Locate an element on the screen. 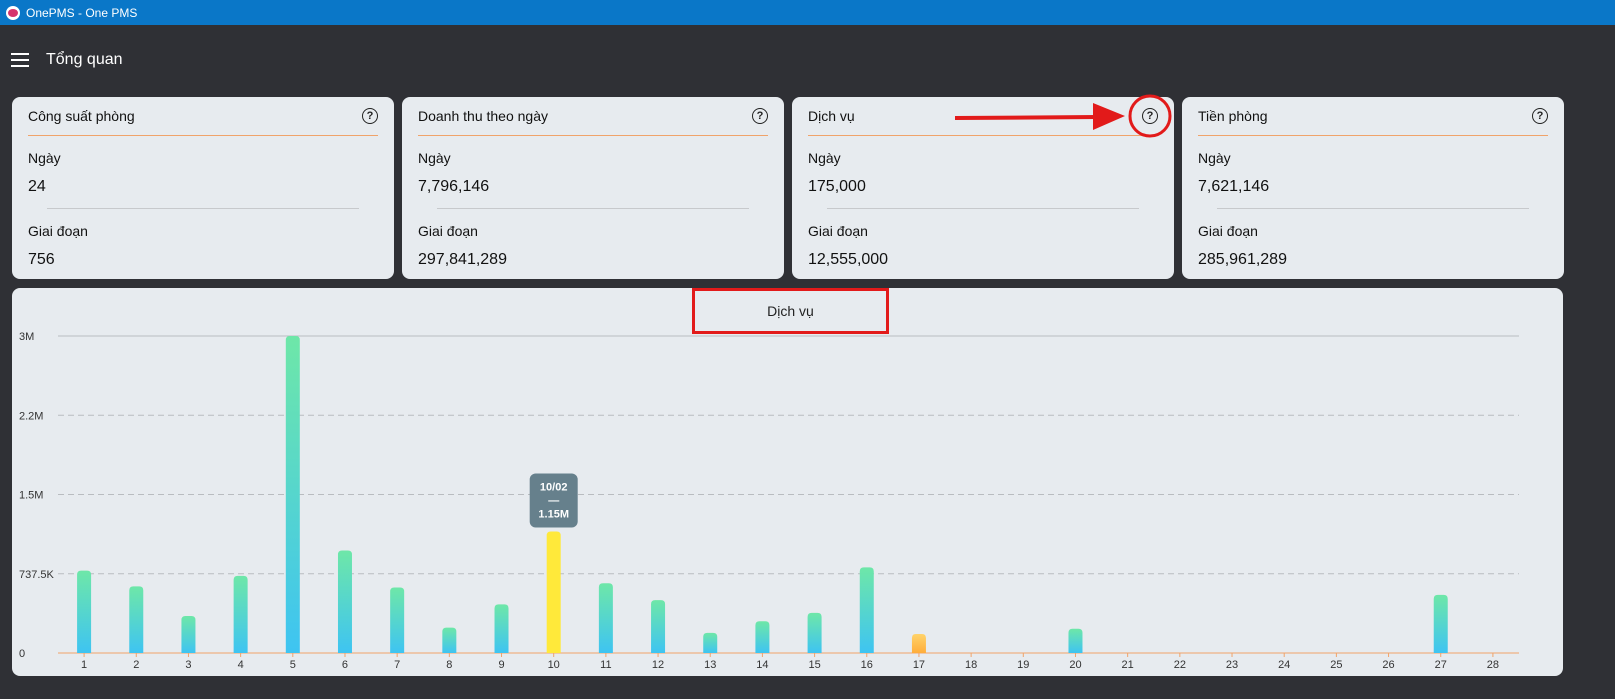 Image resolution: width=1615 pixels, height=699 pixels. period-value: 285,961,289 is located at coordinates (1242, 259).